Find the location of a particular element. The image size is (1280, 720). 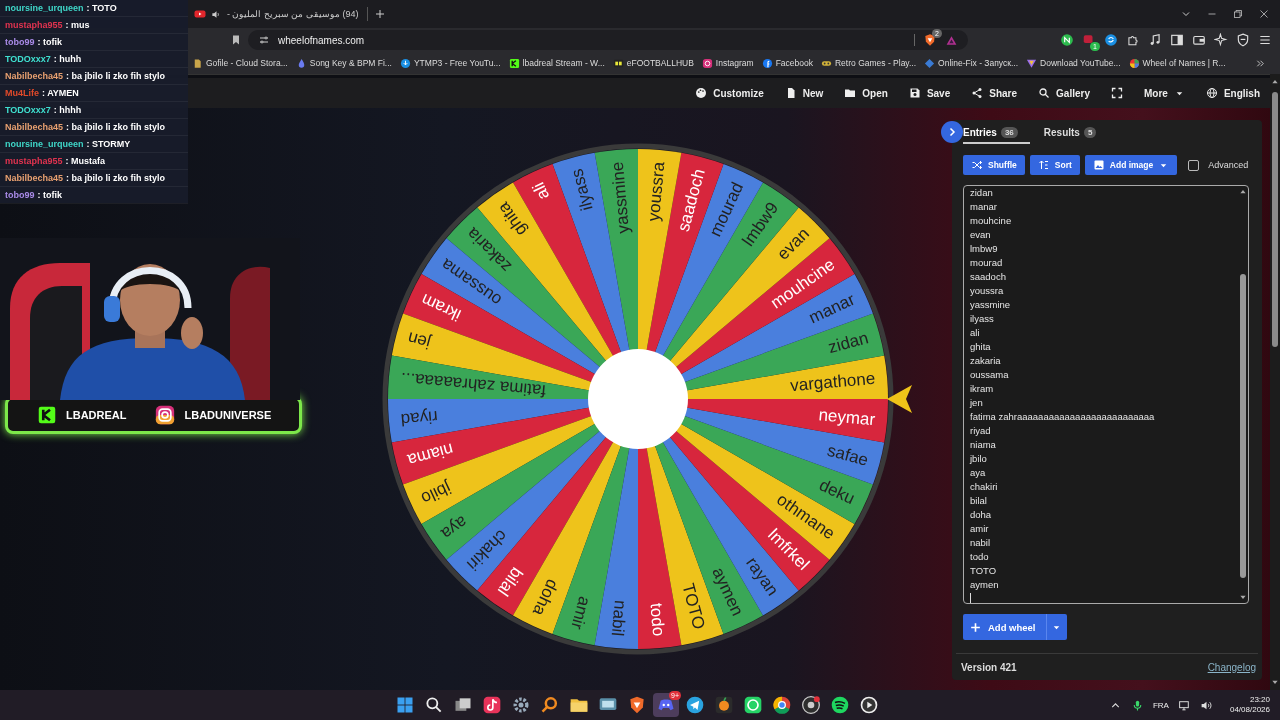

wheel-label: TOTO is located at coordinates (693, 606).